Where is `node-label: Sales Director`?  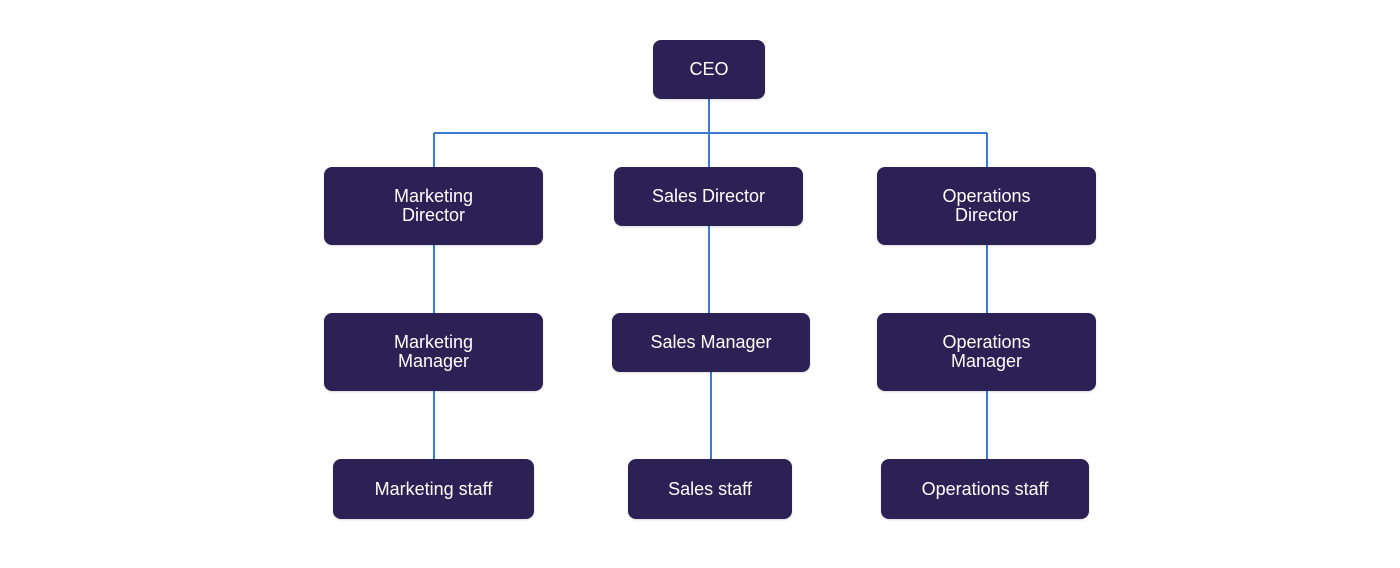 node-label: Sales Director is located at coordinates (708, 196).